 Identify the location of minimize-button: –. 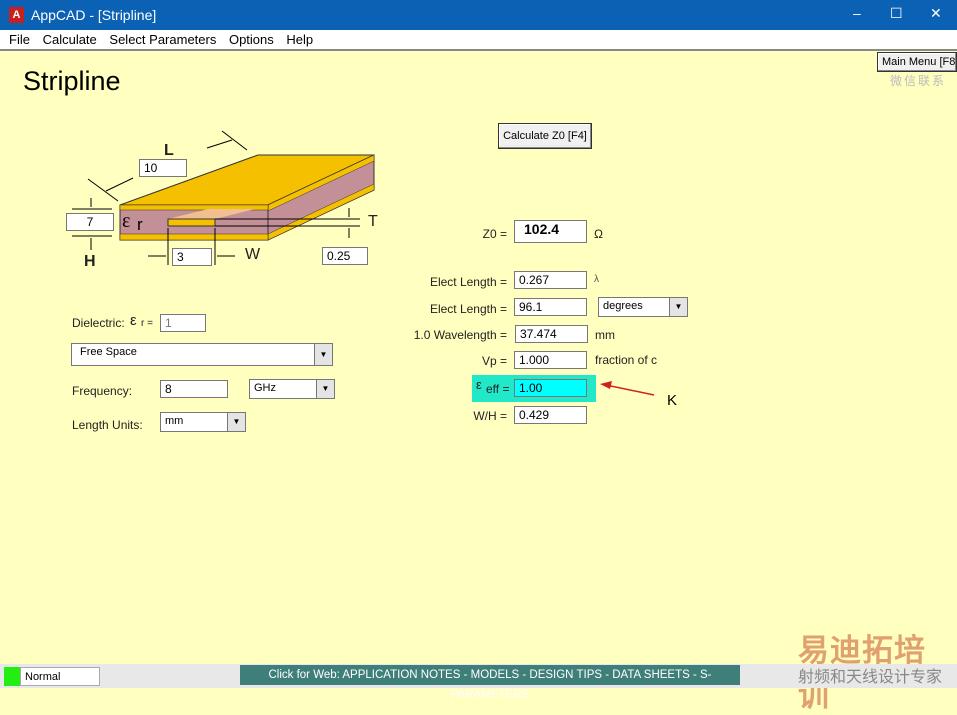
(857, 13).